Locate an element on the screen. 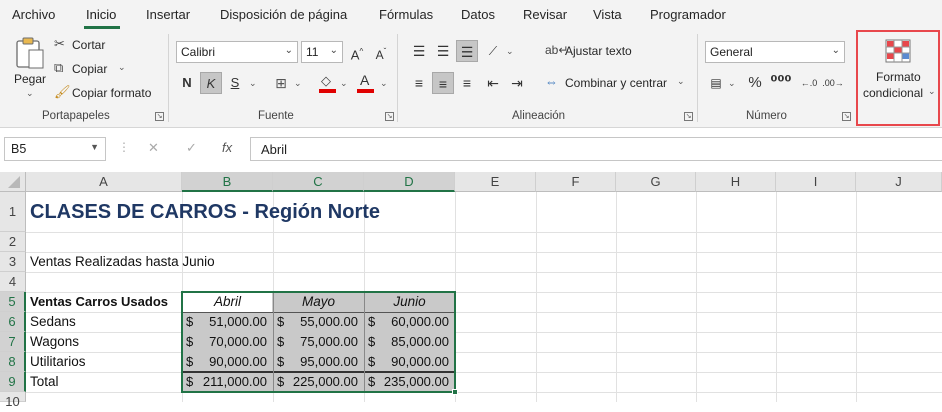 The image size is (942, 412). align-bottom-icon: ☰ is located at coordinates (467, 51).